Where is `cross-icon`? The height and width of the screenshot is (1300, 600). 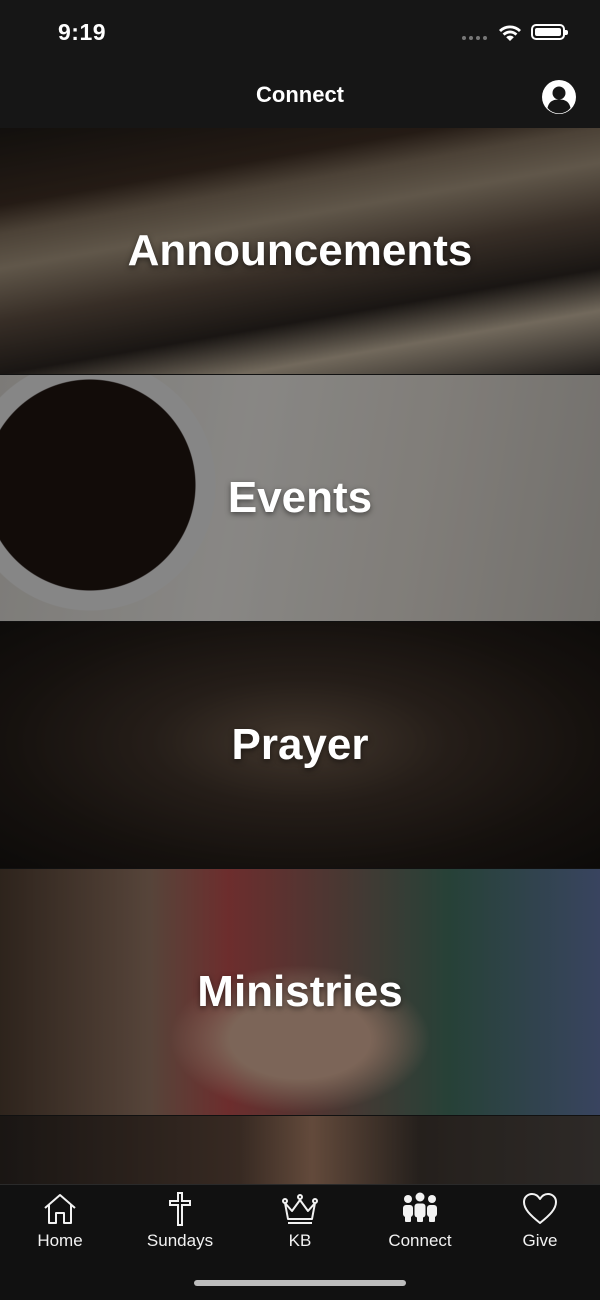
cross-icon is located at coordinates (180, 1209).